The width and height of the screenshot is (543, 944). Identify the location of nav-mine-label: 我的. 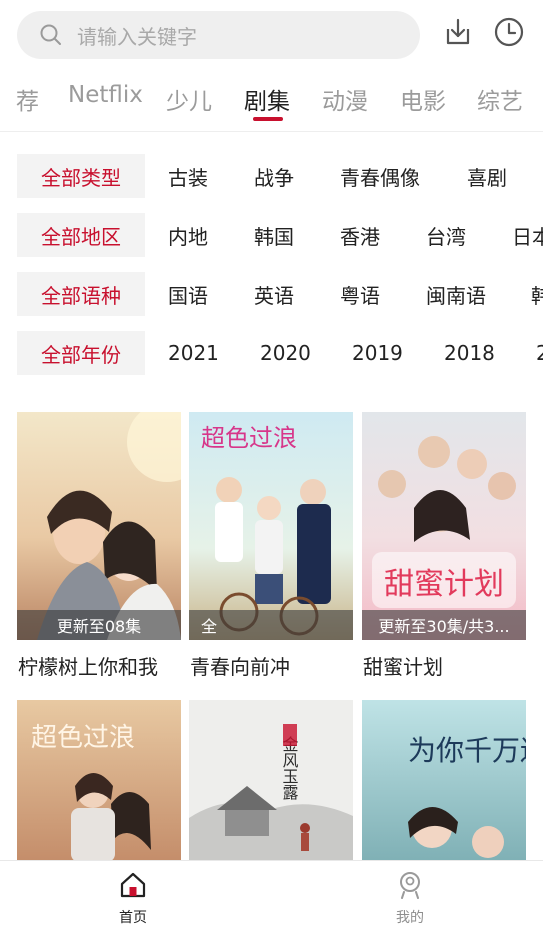
(410, 918).